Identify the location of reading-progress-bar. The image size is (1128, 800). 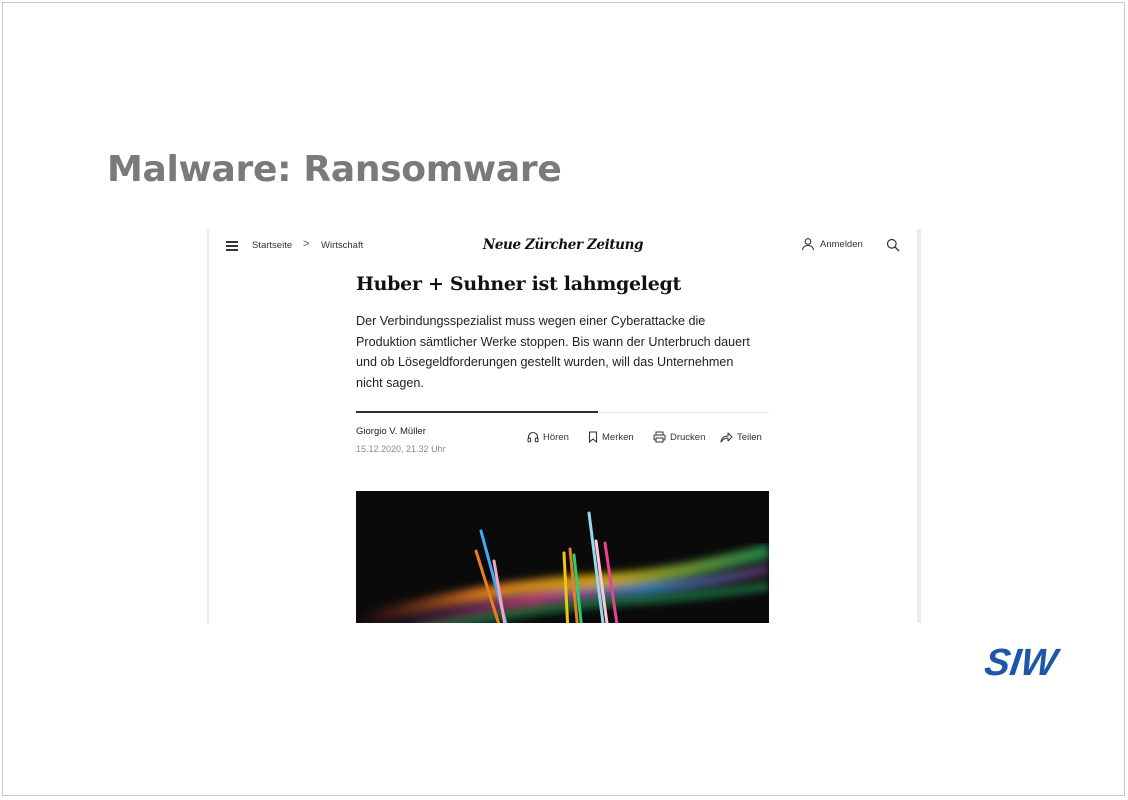
(477, 412).